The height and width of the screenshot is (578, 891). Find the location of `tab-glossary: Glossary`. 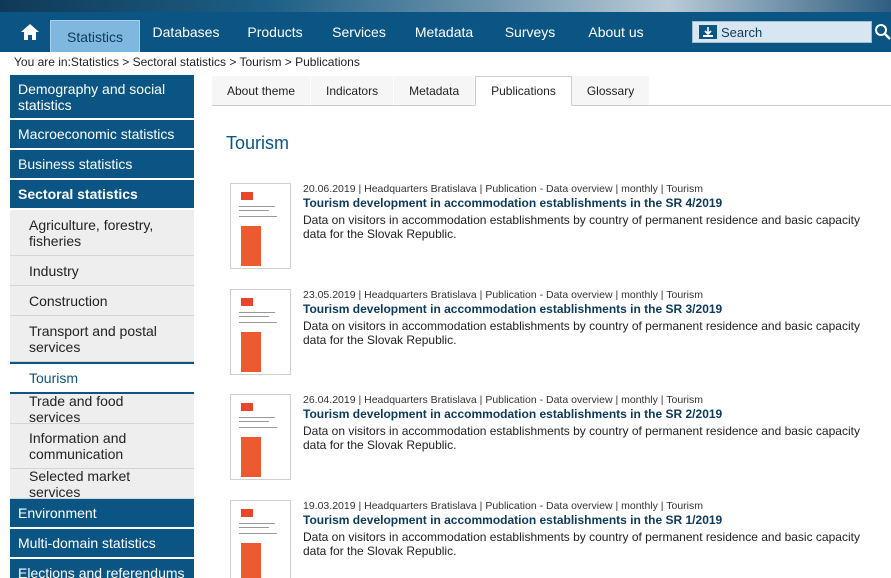

tab-glossary: Glossary is located at coordinates (611, 90).